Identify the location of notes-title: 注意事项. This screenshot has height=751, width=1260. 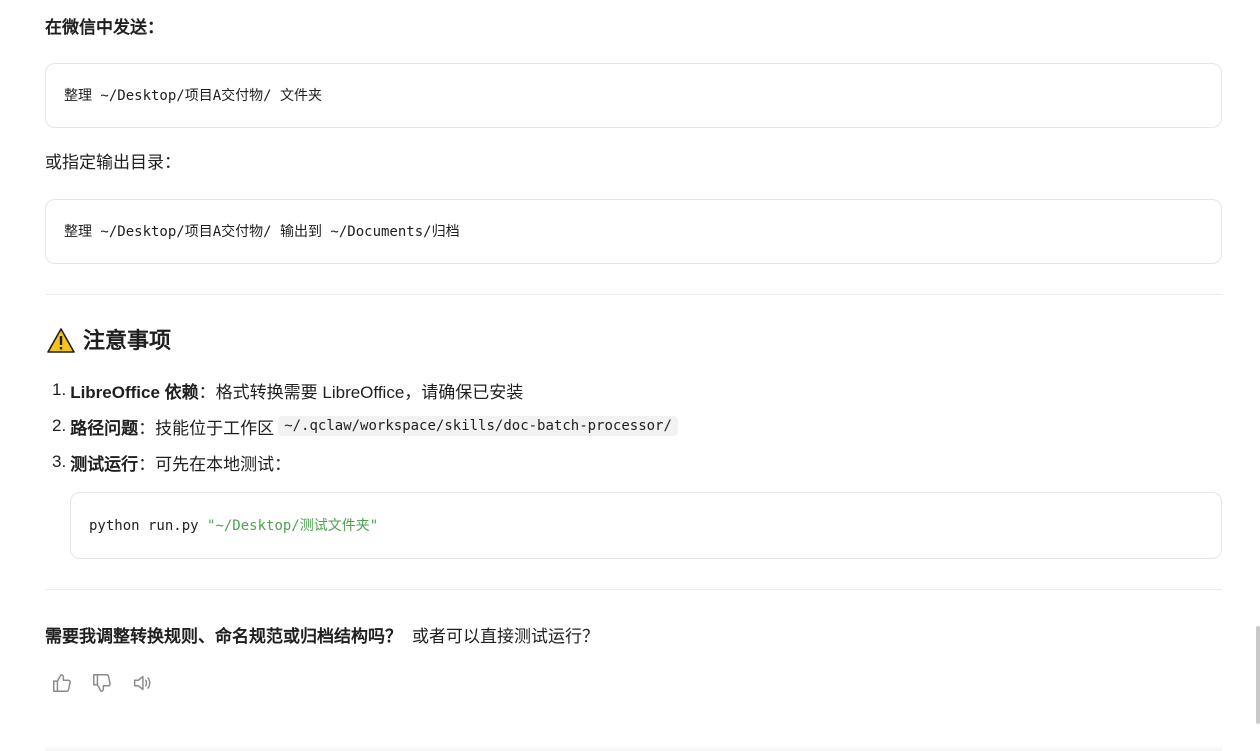
(127, 340).